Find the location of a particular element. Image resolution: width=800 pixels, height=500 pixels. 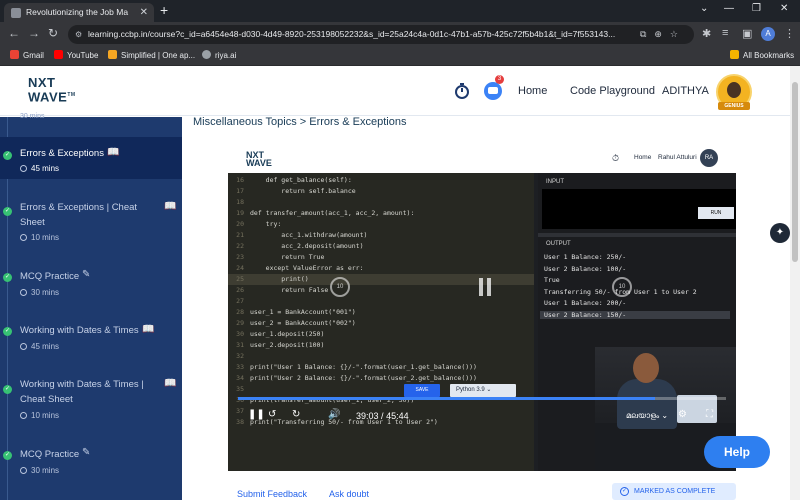

nav-home: Home is located at coordinates (532, 91).